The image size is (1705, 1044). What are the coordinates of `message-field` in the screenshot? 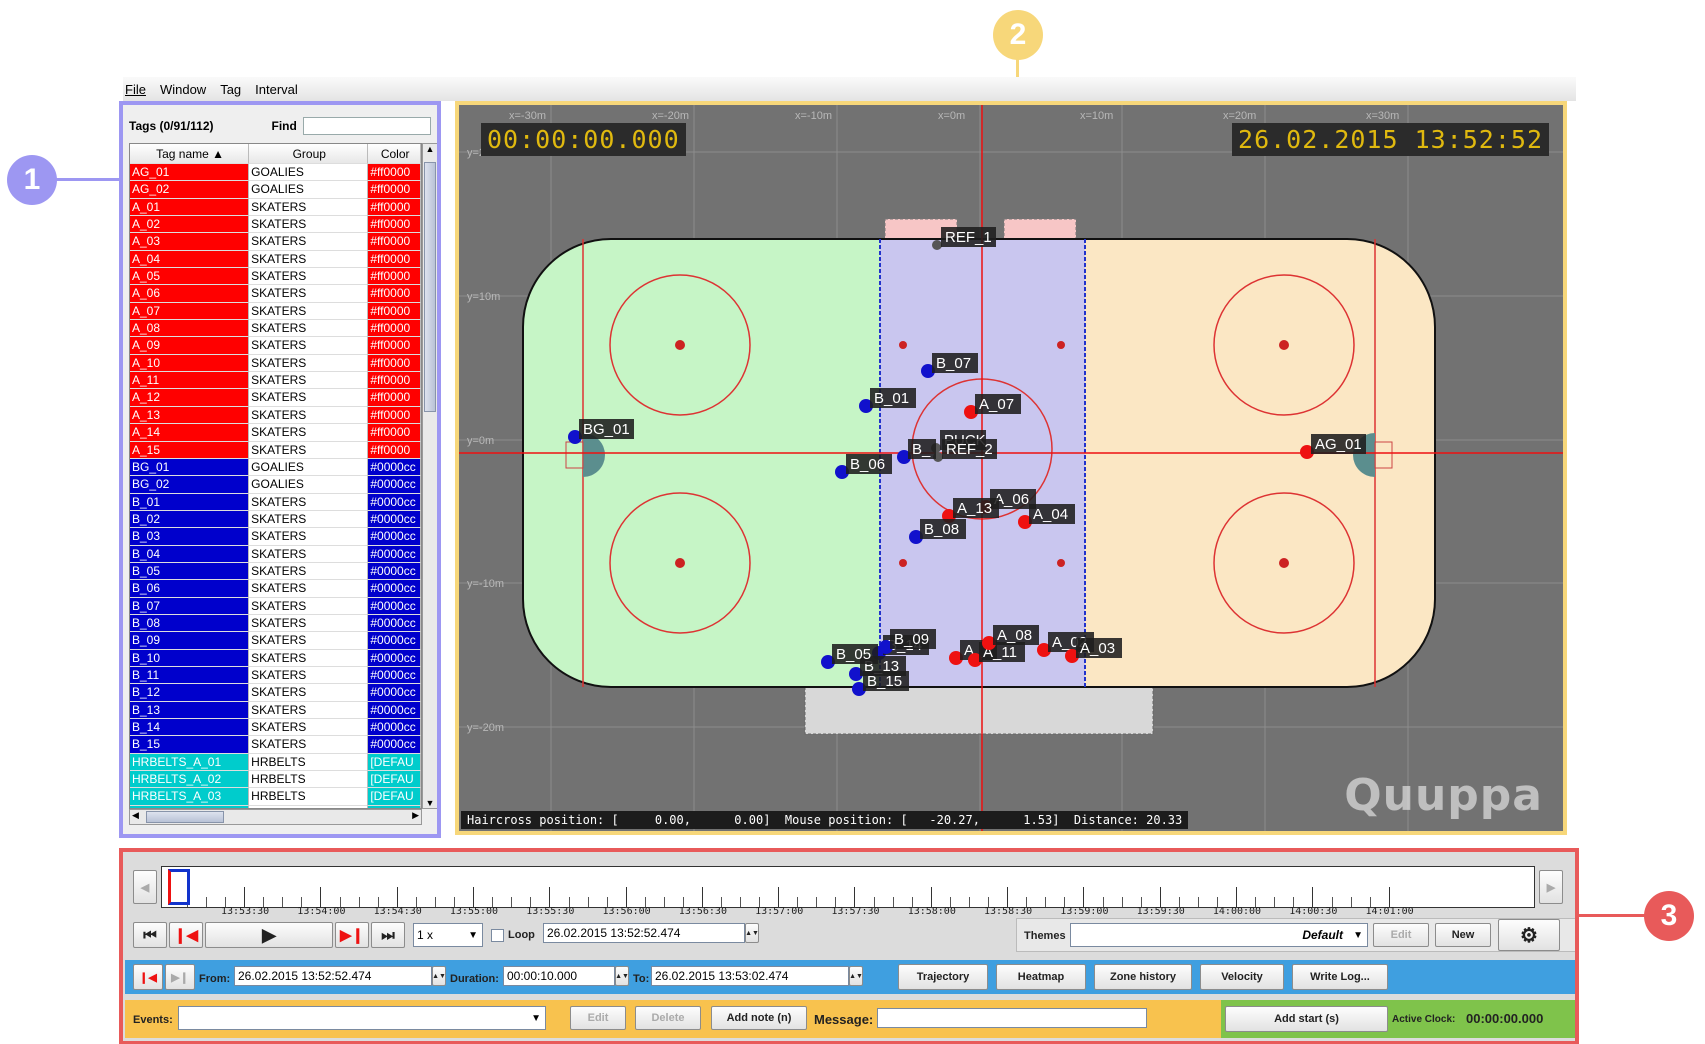 It's located at (1012, 1018).